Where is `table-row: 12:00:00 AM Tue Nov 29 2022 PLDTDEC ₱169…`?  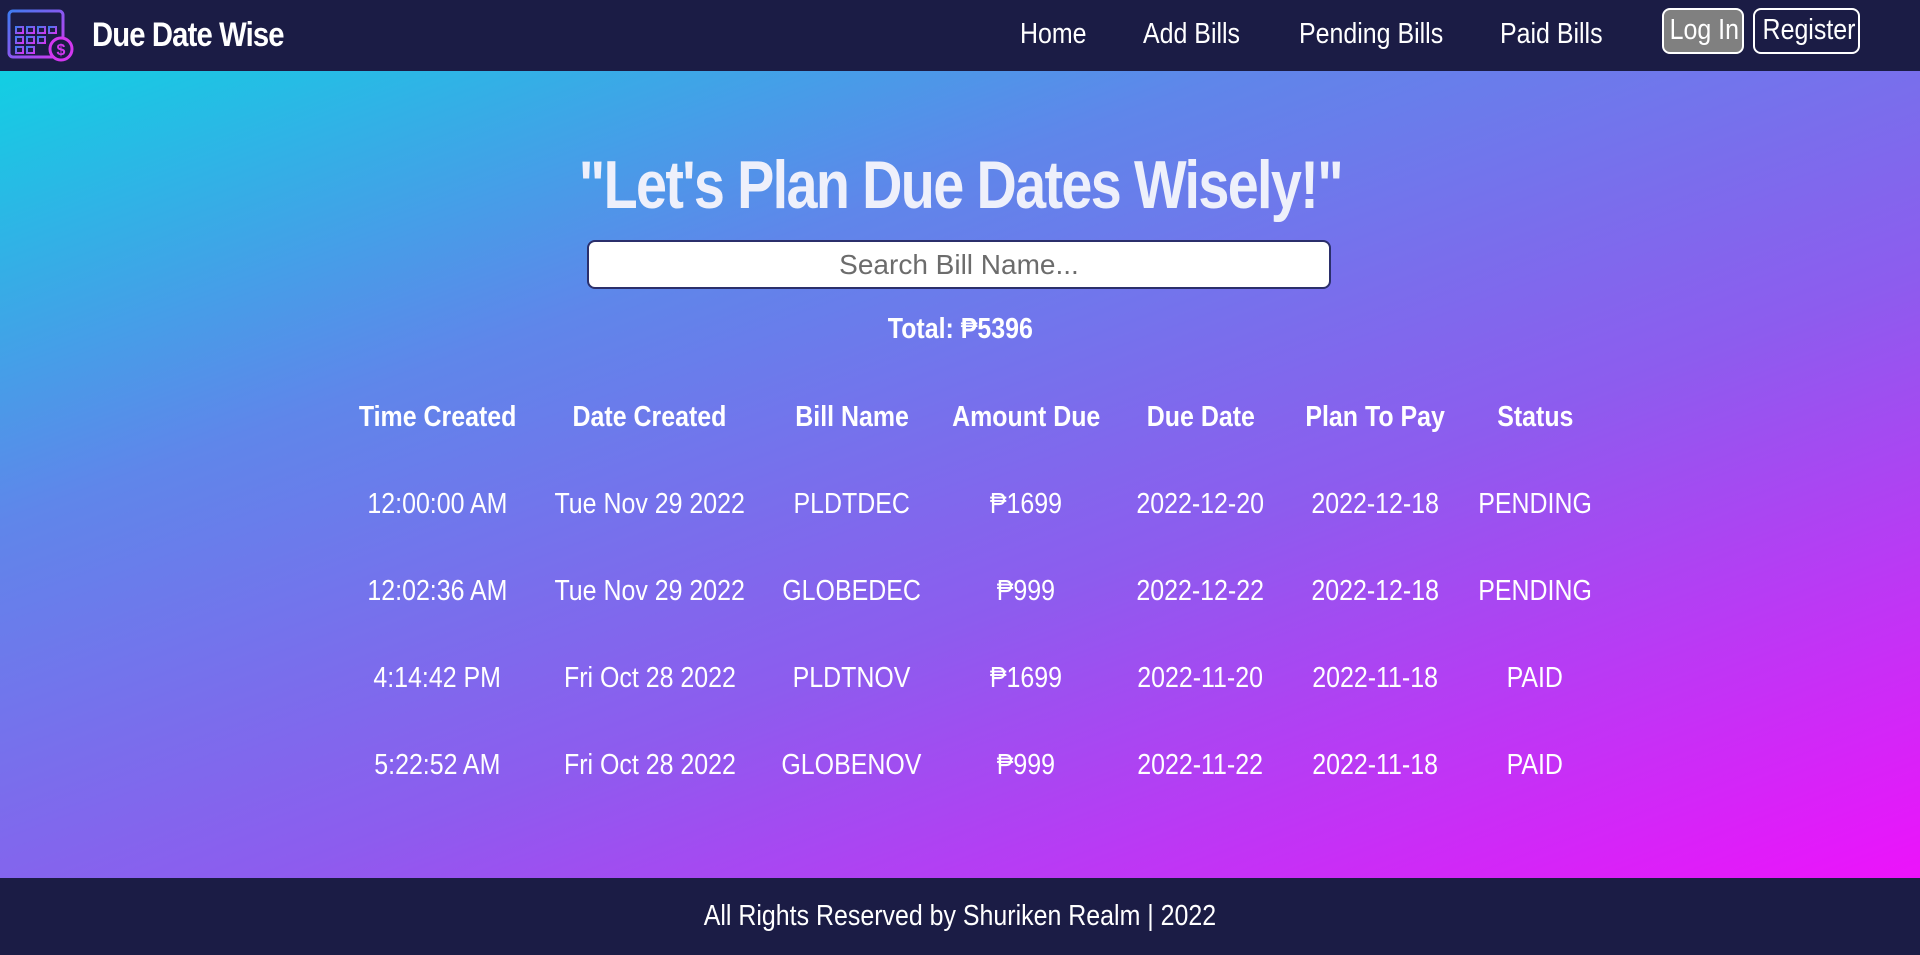
table-row: 12:00:00 AM Tue Nov 29 2022 PLDTDEC ₱169… is located at coordinates (973, 504).